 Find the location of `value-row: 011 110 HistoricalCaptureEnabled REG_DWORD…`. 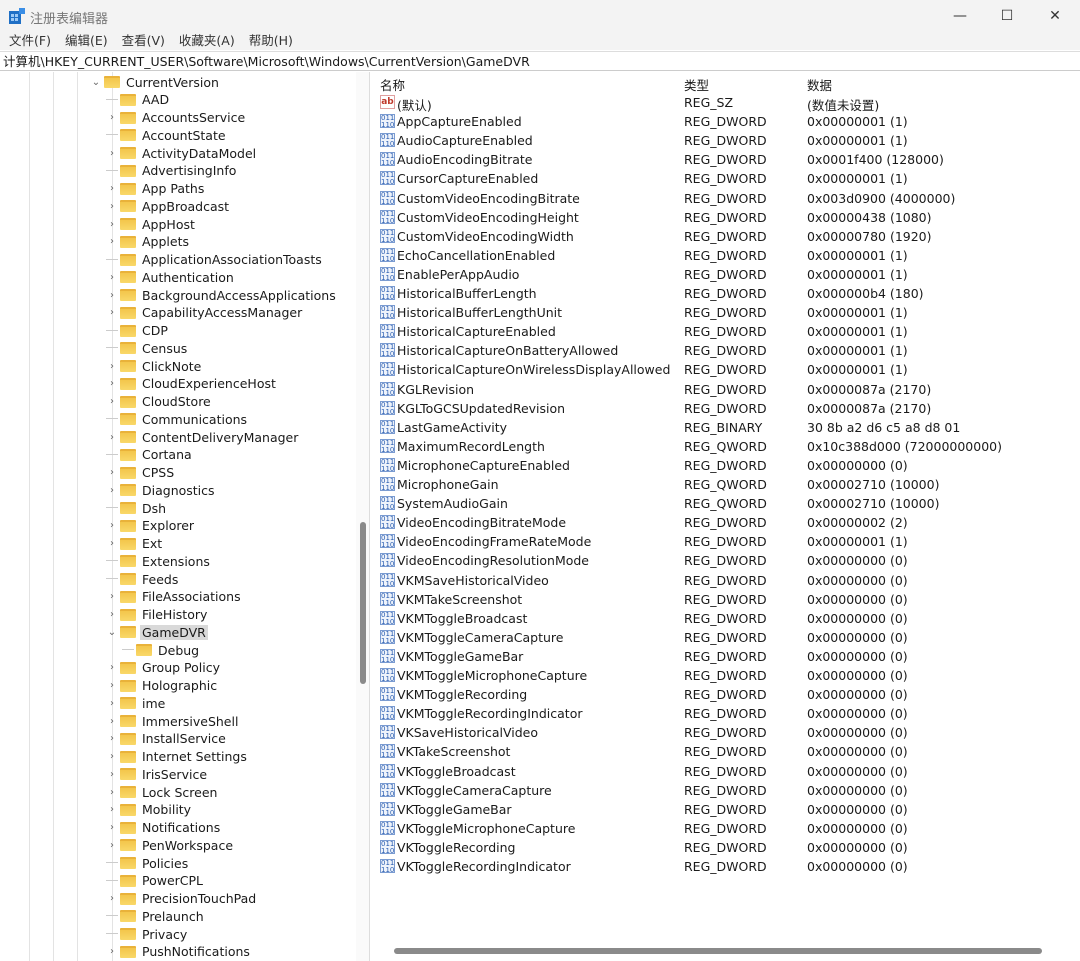

value-row: 011 110 HistoricalCaptureEnabled REG_DWORD… is located at coordinates (726, 331).